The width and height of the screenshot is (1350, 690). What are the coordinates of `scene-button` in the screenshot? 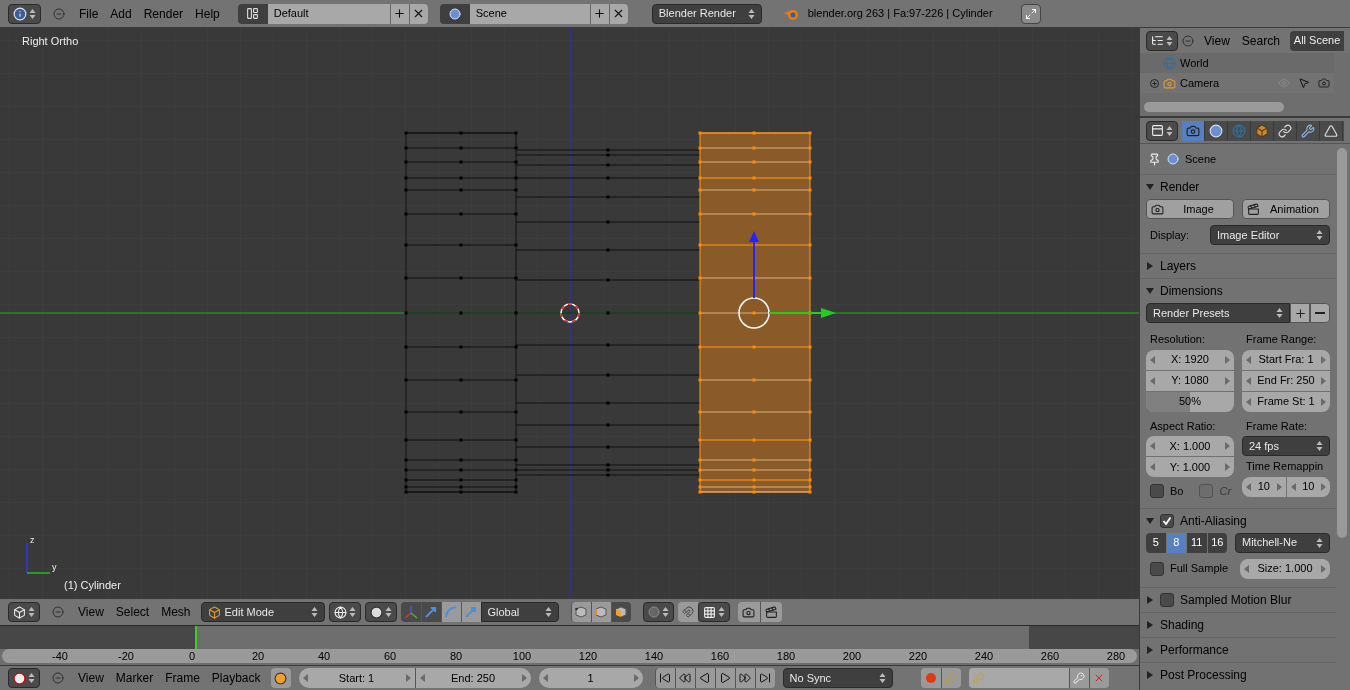 It's located at (454, 13).